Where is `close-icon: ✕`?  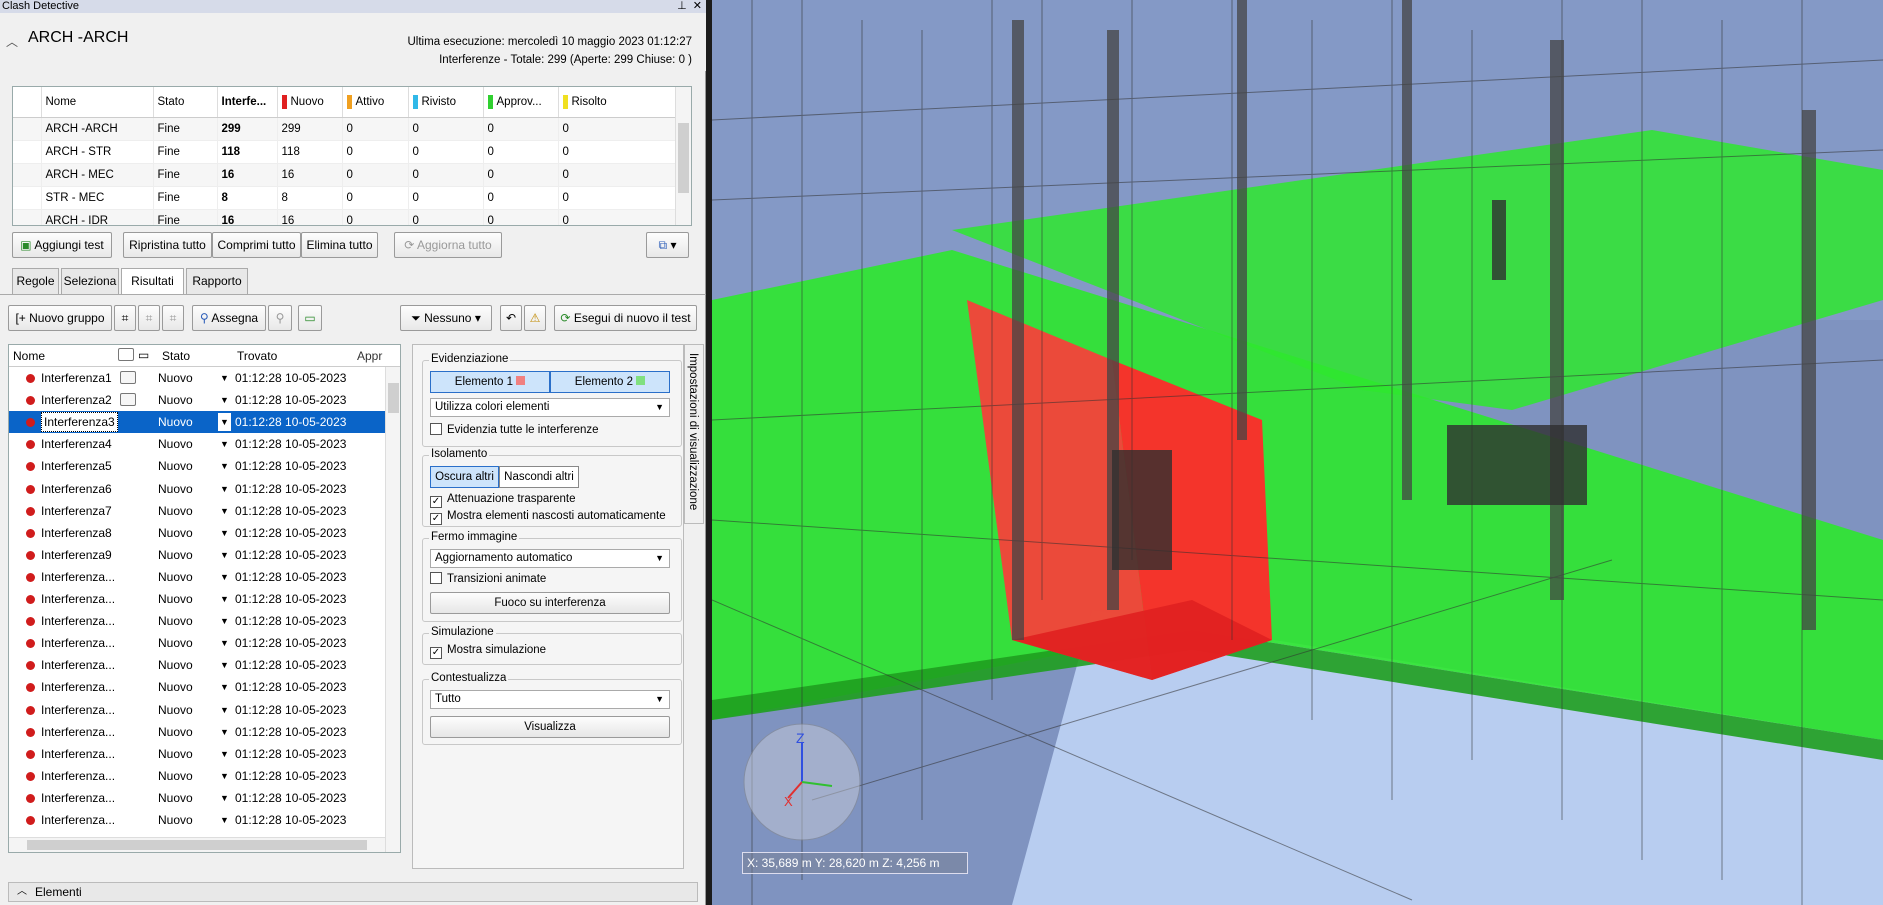 close-icon: ✕ is located at coordinates (697, 6).